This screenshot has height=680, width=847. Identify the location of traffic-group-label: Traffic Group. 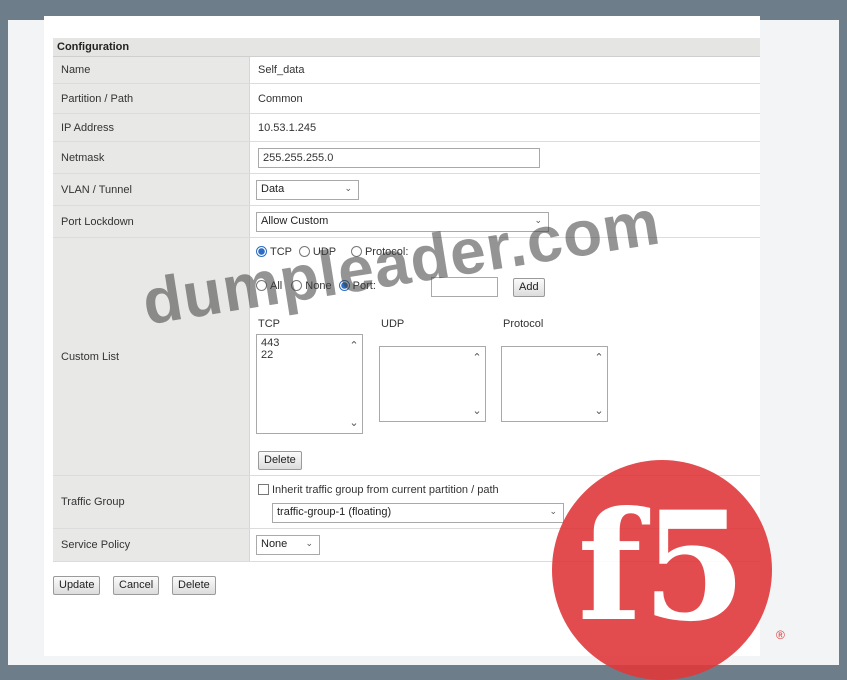
(151, 502).